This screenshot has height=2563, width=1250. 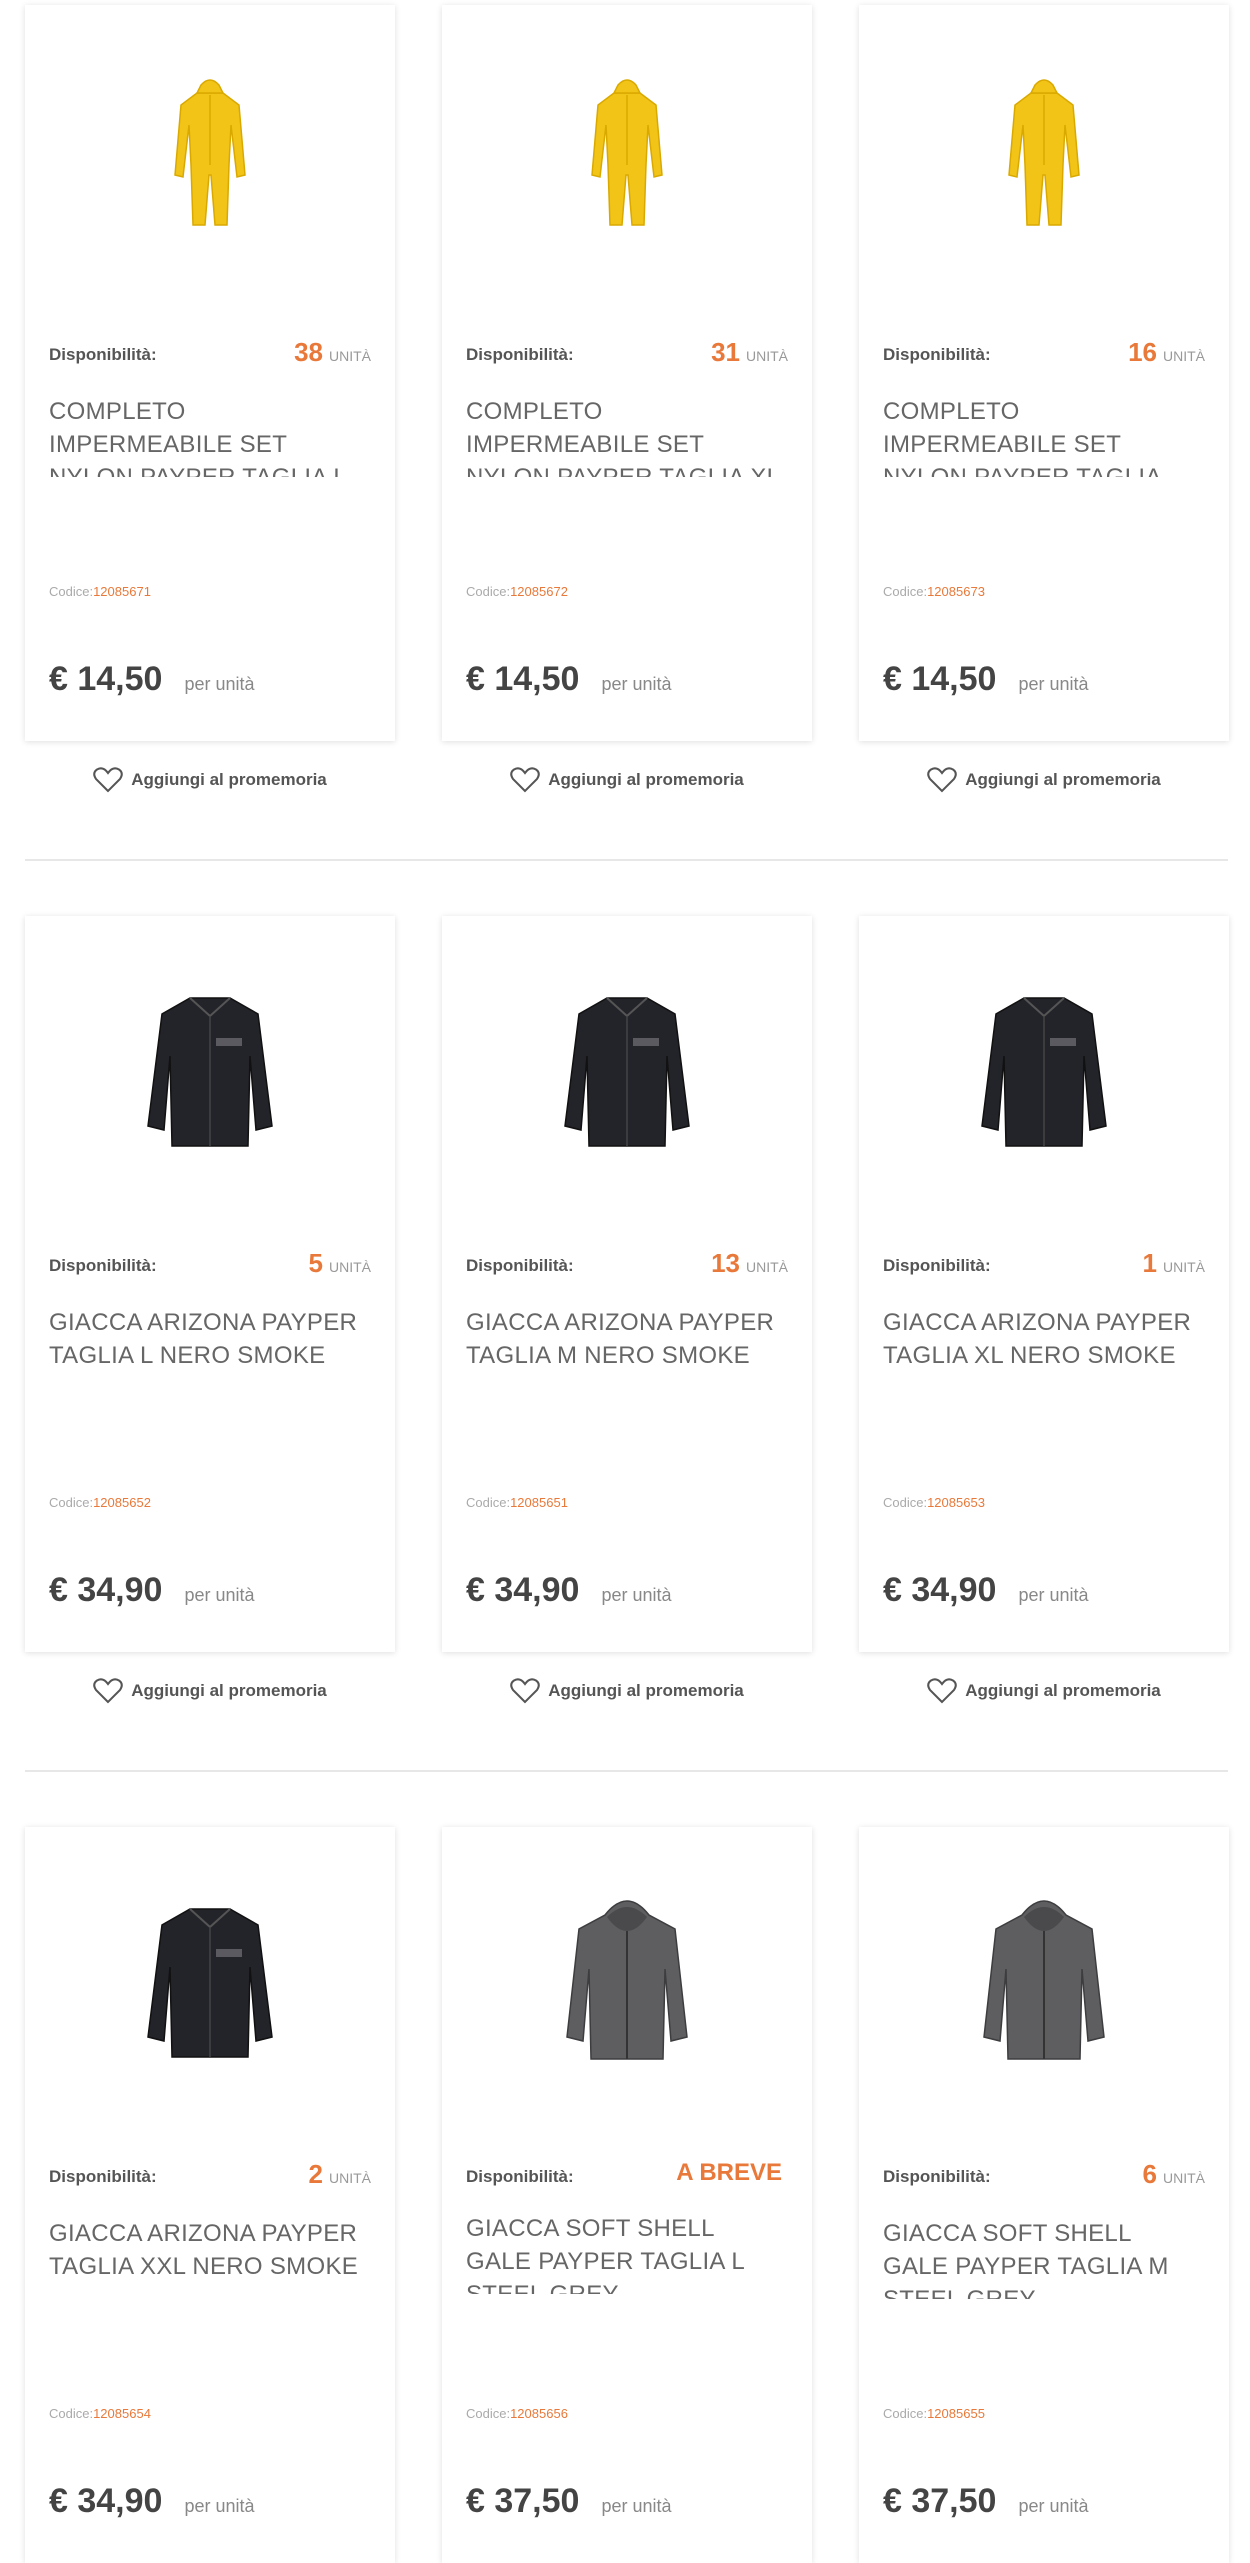 I want to click on code-value: 12085655, so click(x=956, y=2413).